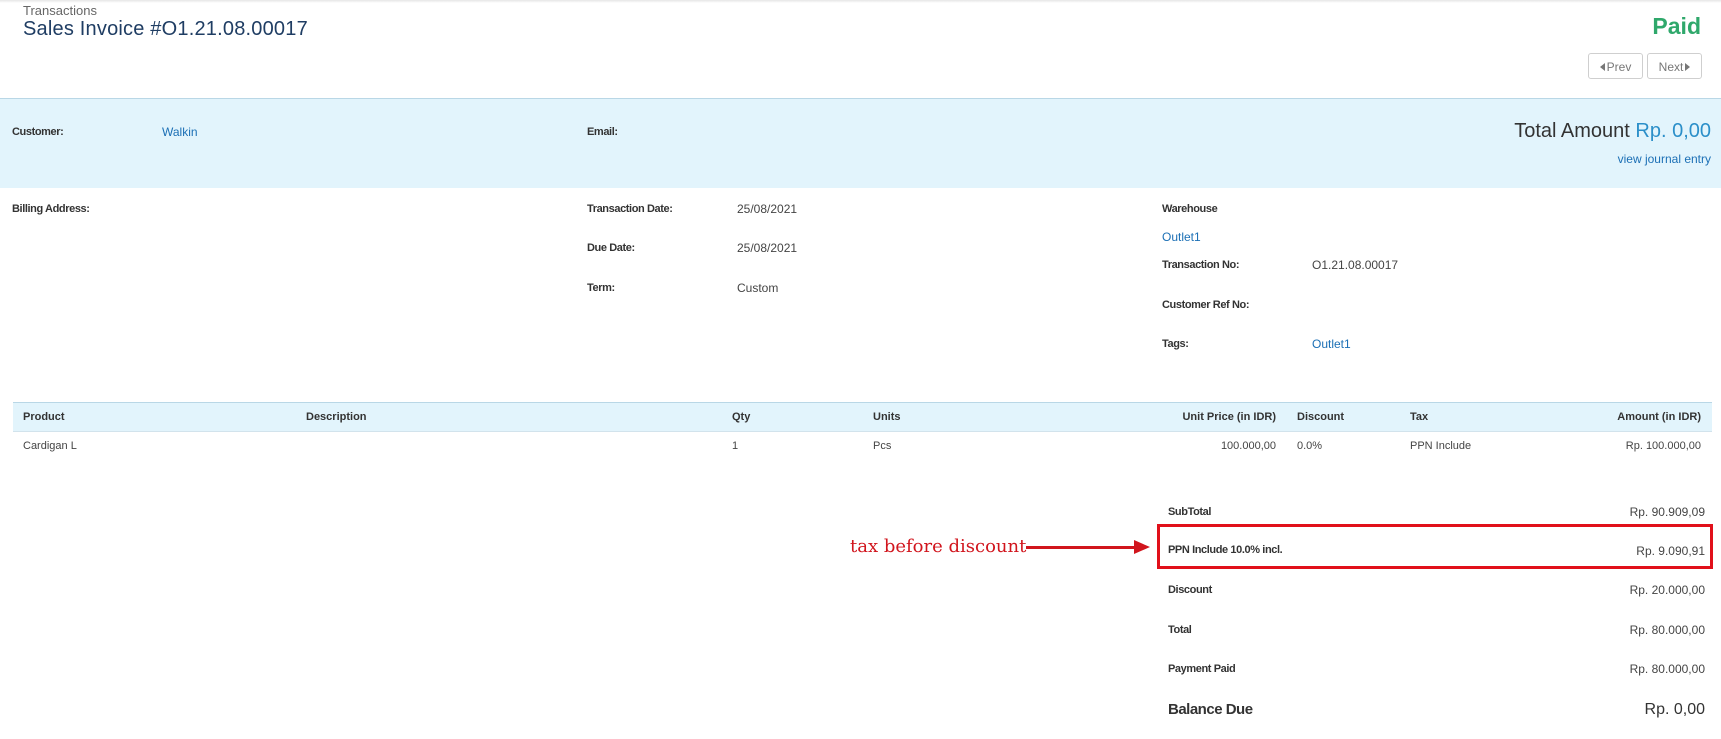 This screenshot has width=1721, height=739. What do you see at coordinates (1441, 446) in the screenshot?
I see `tax-cell: PPN Include` at bounding box center [1441, 446].